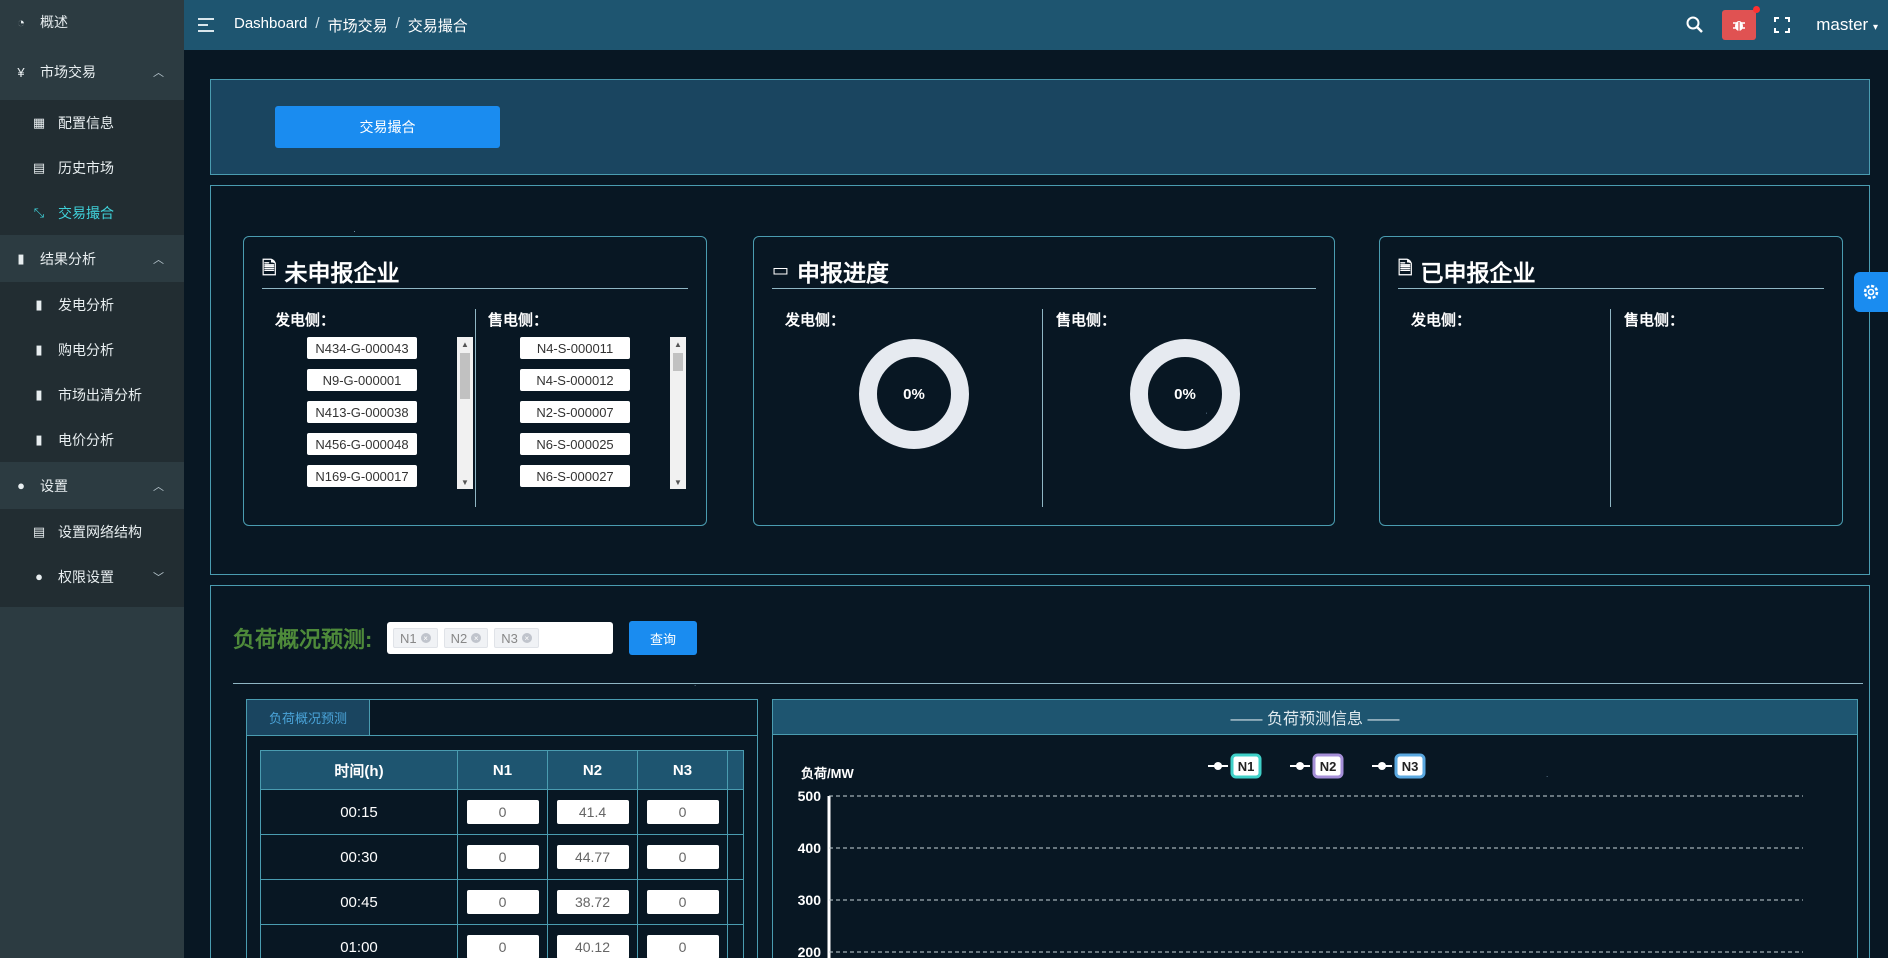  Describe the element at coordinates (92, 22) in the screenshot. I see `sidebar-item-overview: ◔ 概述` at that location.